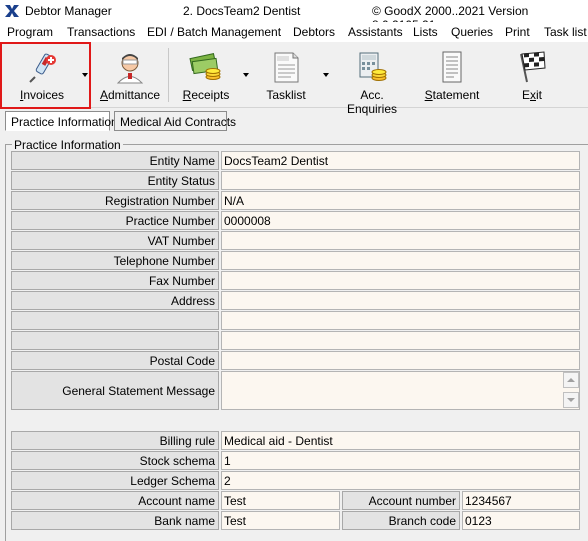 Image resolution: width=588 pixels, height=541 pixels. I want to click on statement-accel: S, so click(428, 95).